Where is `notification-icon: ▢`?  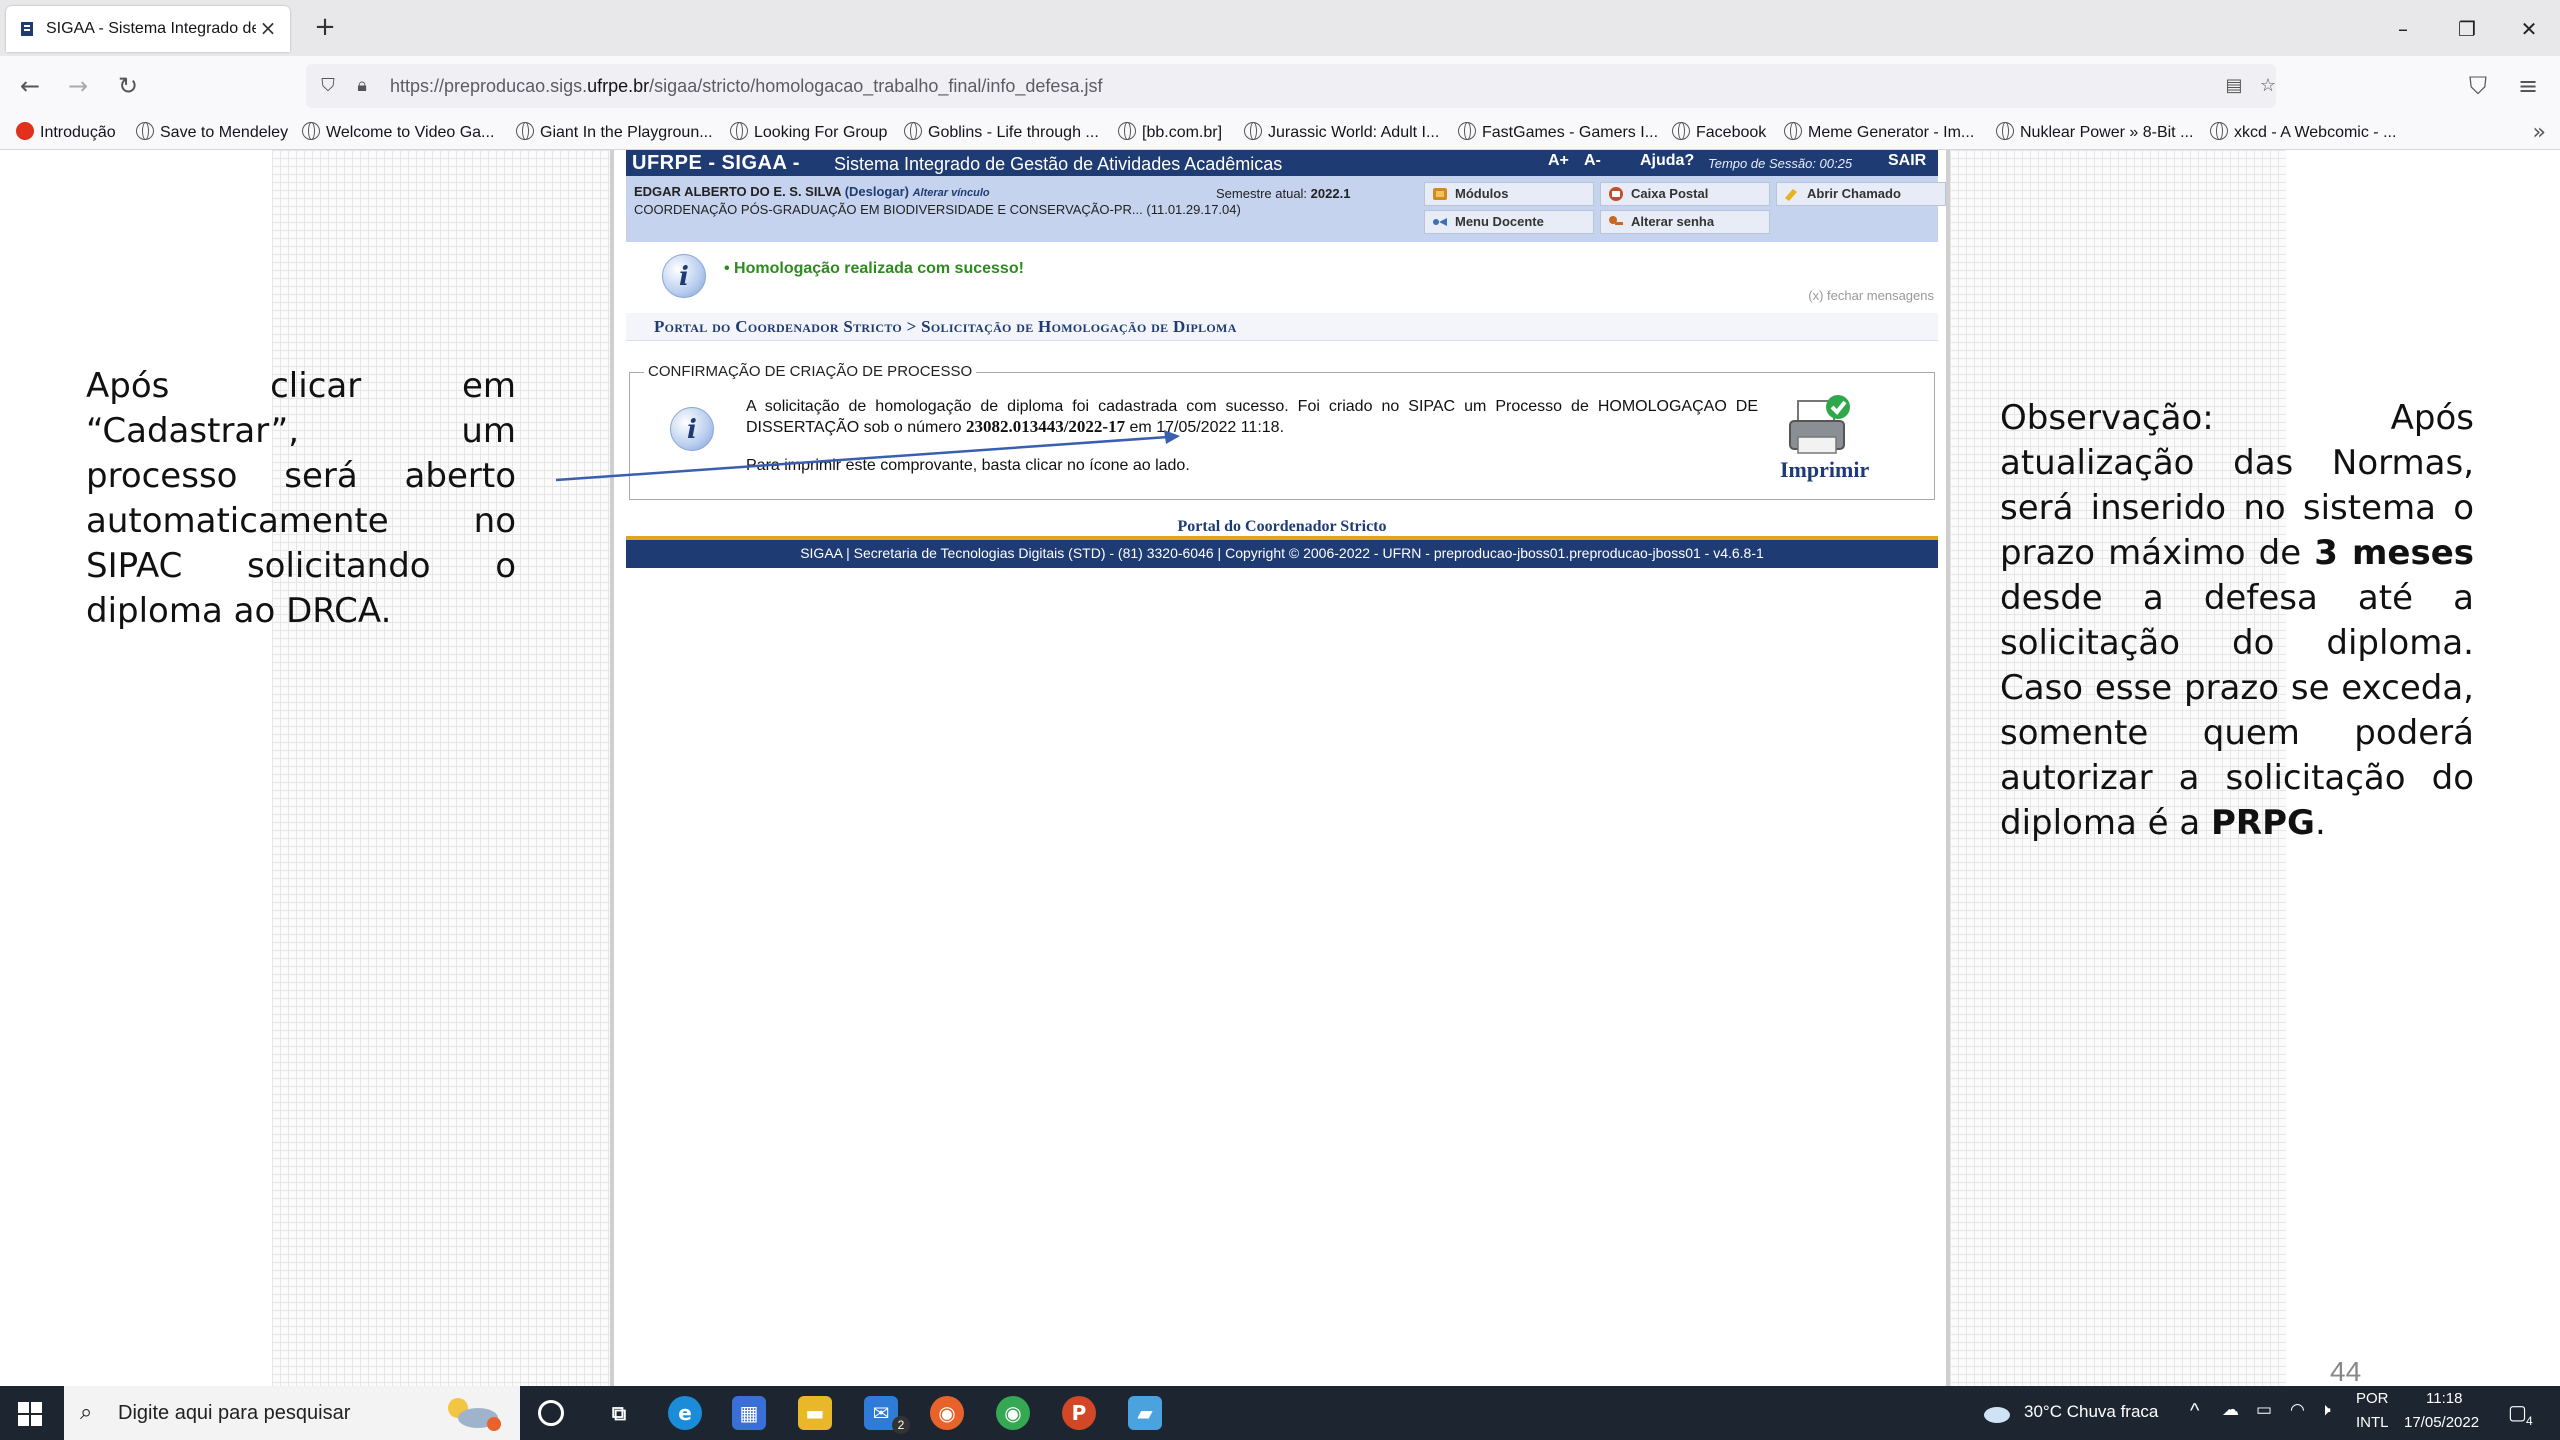
notification-icon: ▢ is located at coordinates (2517, 1412).